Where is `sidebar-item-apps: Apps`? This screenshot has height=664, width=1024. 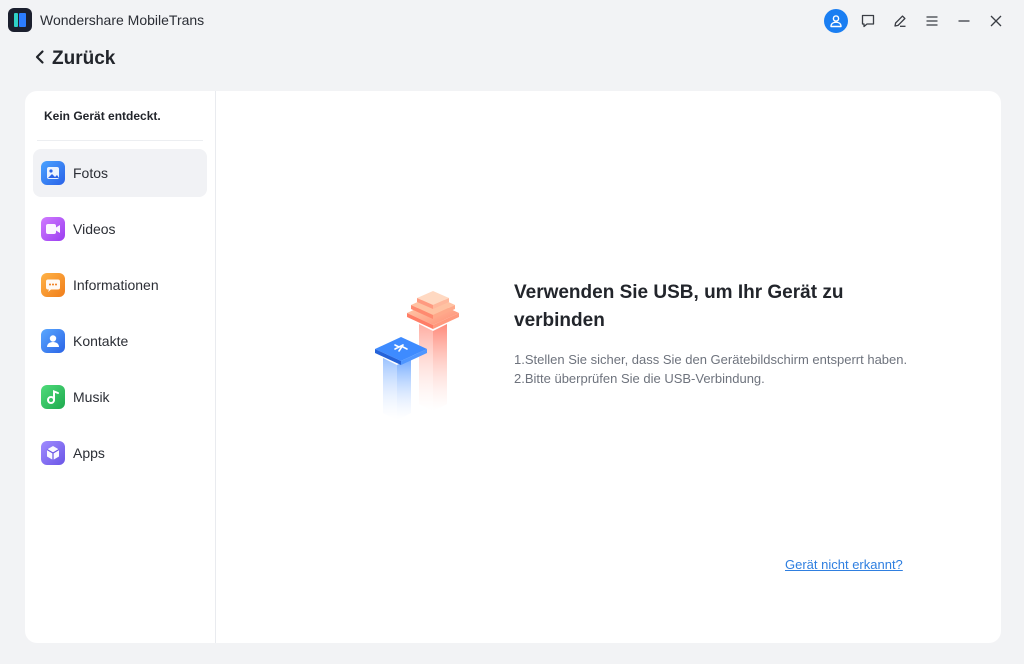 sidebar-item-apps: Apps is located at coordinates (120, 453).